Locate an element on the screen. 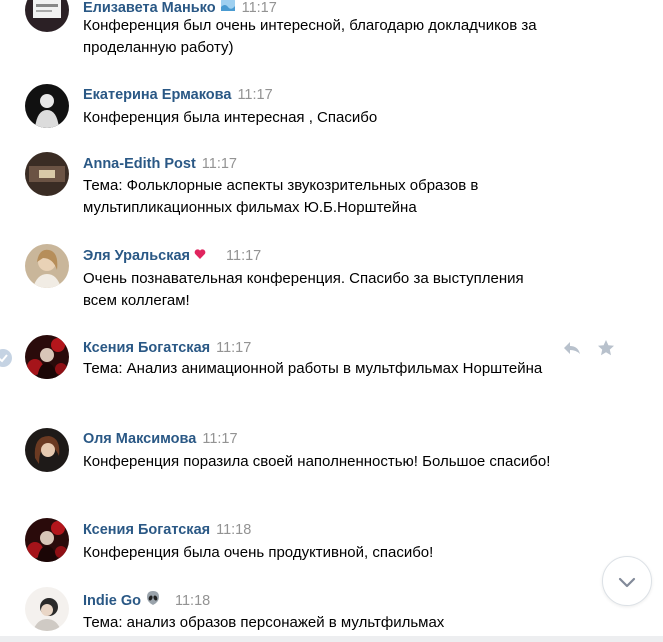 The image size is (663, 642). author-name: Екатерина Ермакова is located at coordinates (157, 95).